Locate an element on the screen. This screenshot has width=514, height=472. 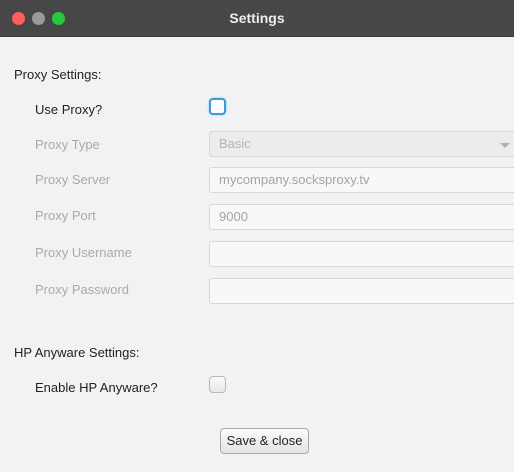
window-title: Settings is located at coordinates (257, 18).